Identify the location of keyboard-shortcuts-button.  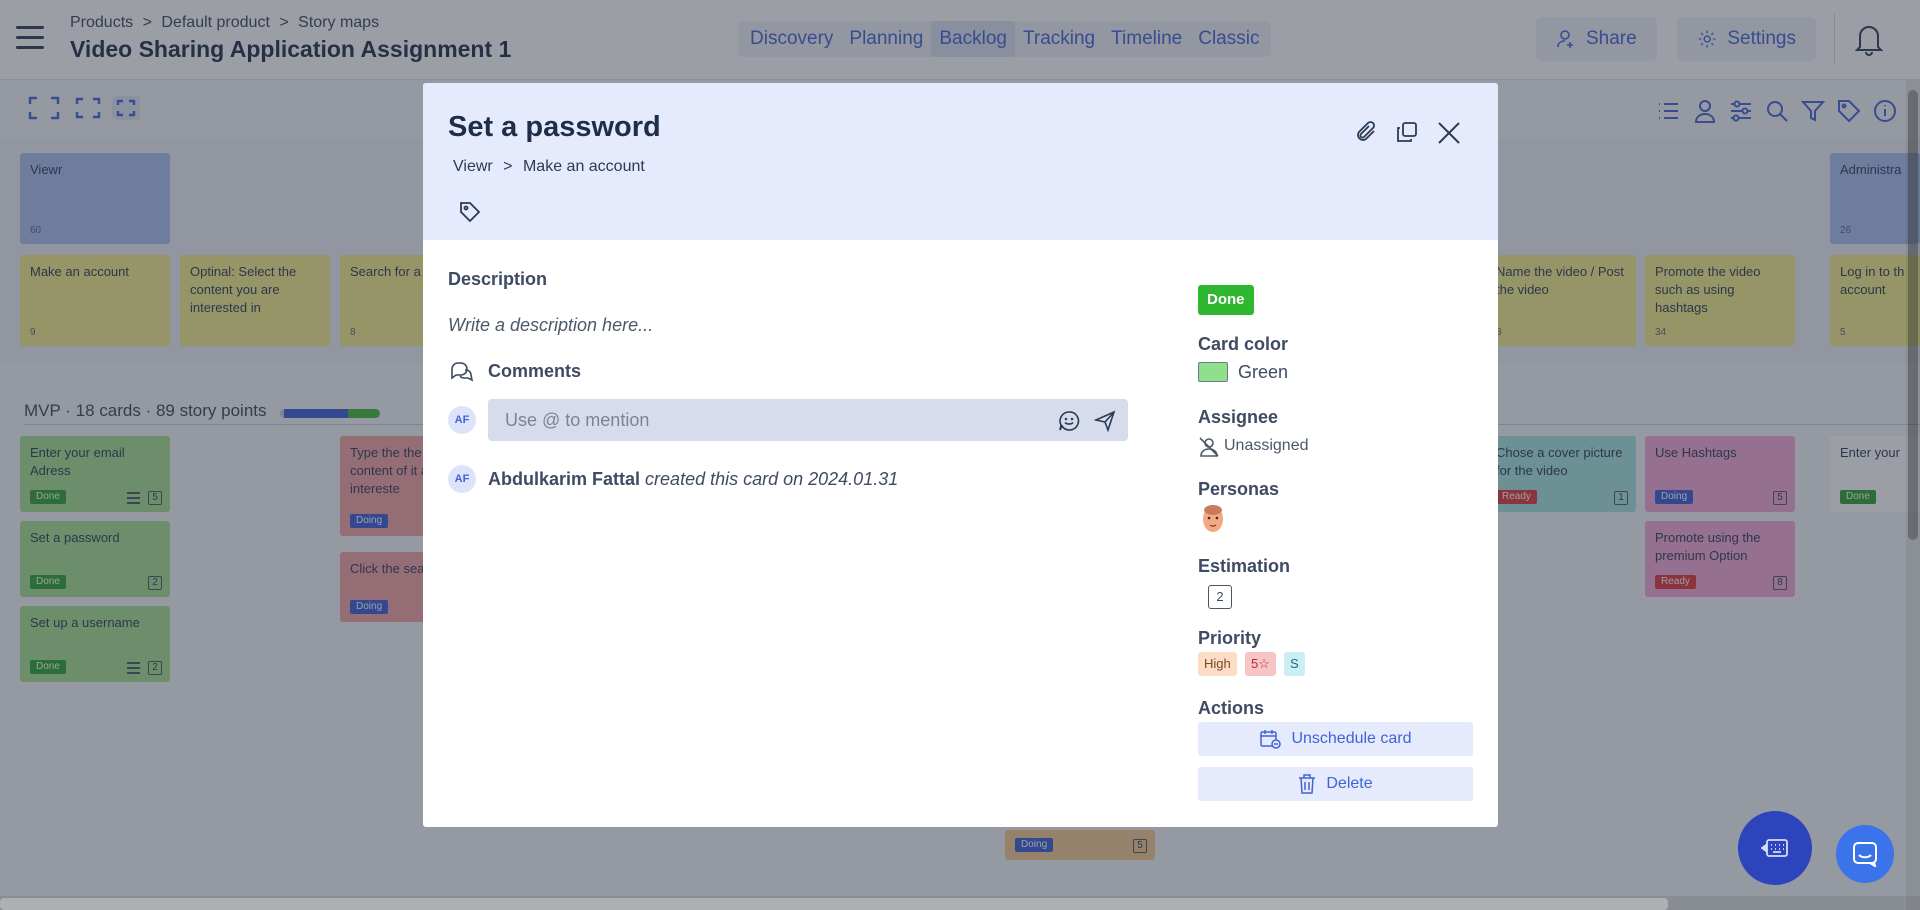
(1775, 848).